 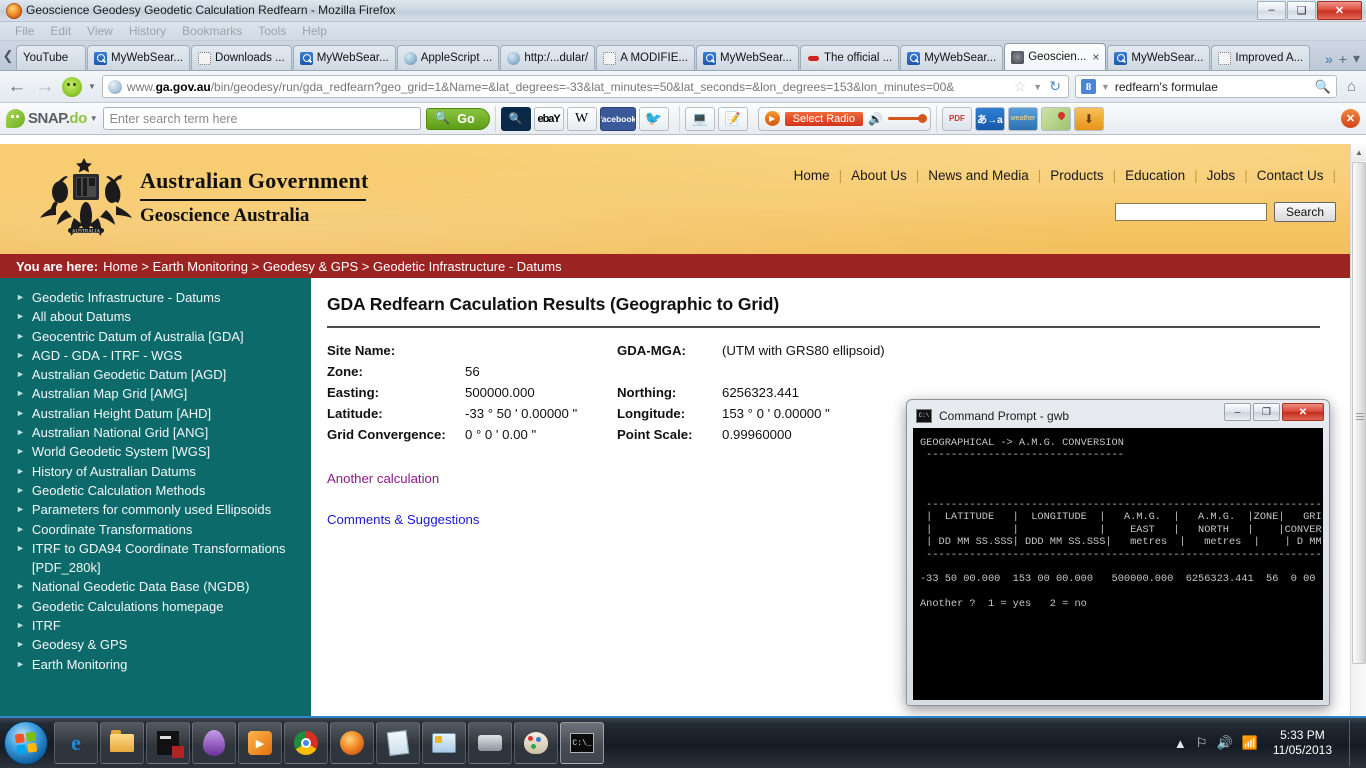 What do you see at coordinates (156, 509) in the screenshot?
I see `sidebar-item-parameters-for-commonly-used-ellipsoids: ► Parameters for commonly used Ellipsoids` at bounding box center [156, 509].